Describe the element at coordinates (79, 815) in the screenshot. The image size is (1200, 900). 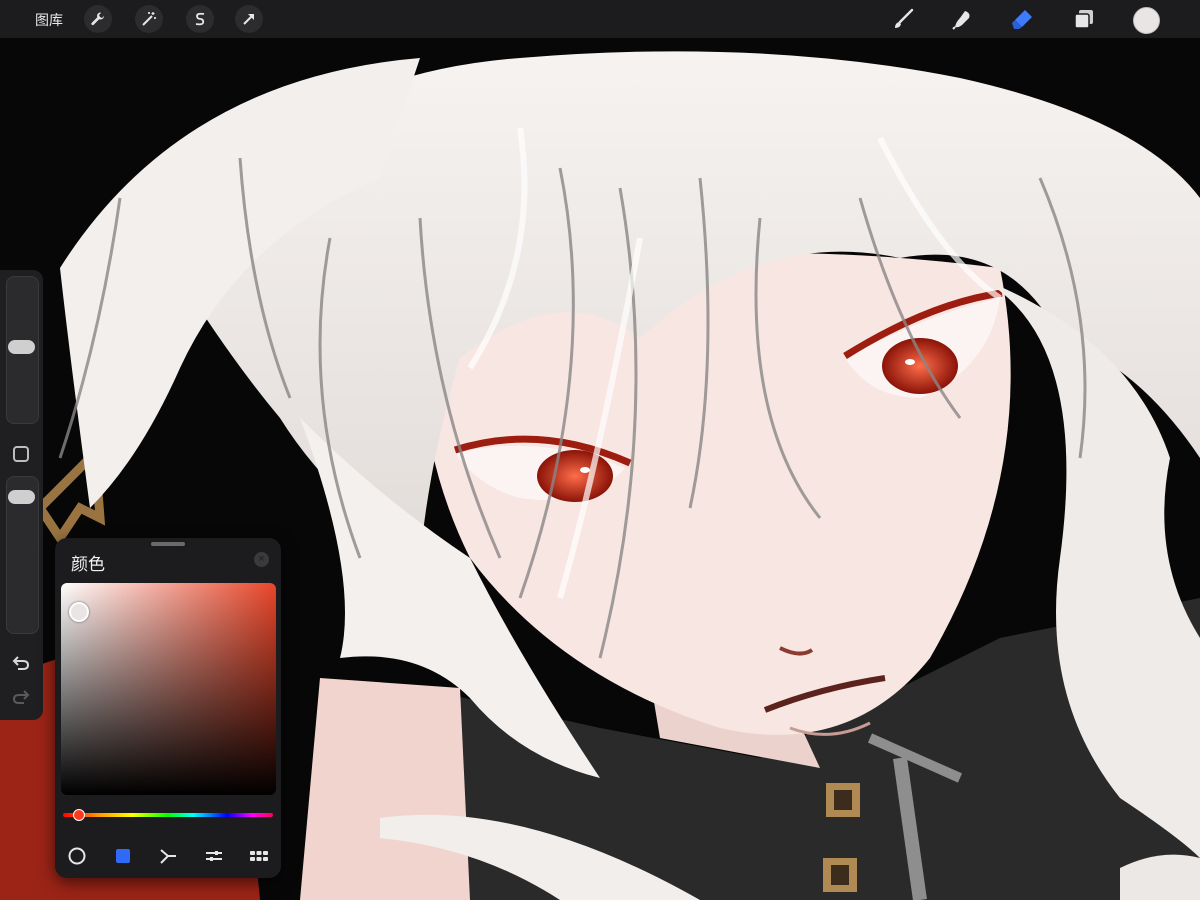
I see `hue-slider-thumb` at that location.